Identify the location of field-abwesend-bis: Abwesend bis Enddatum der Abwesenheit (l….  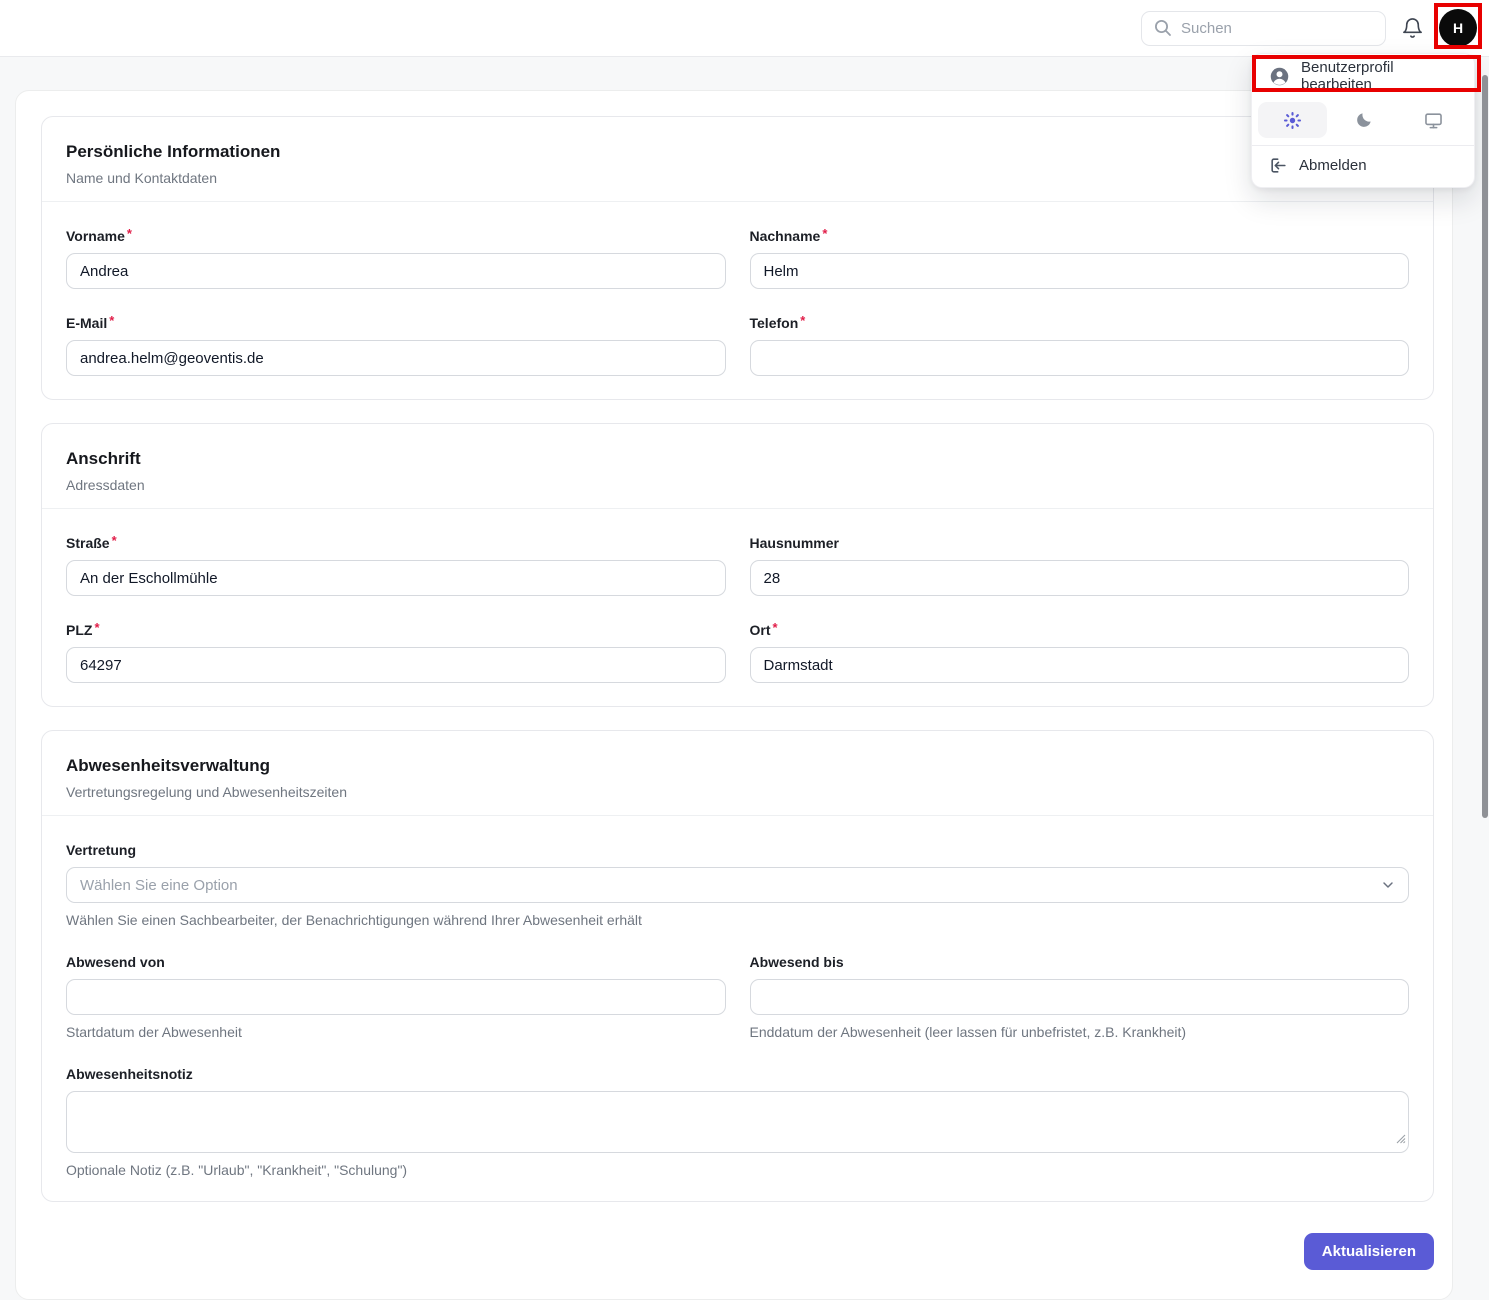
(1079, 997).